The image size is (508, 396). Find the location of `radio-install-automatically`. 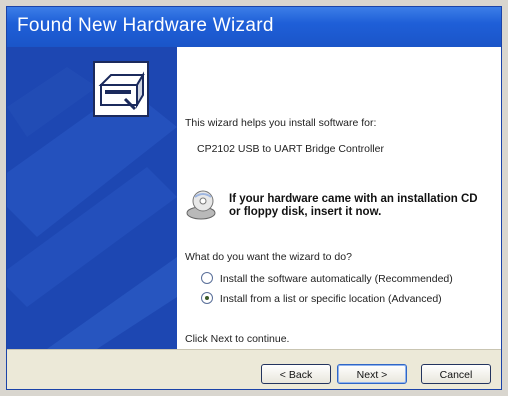

radio-install-automatically is located at coordinates (207, 278).